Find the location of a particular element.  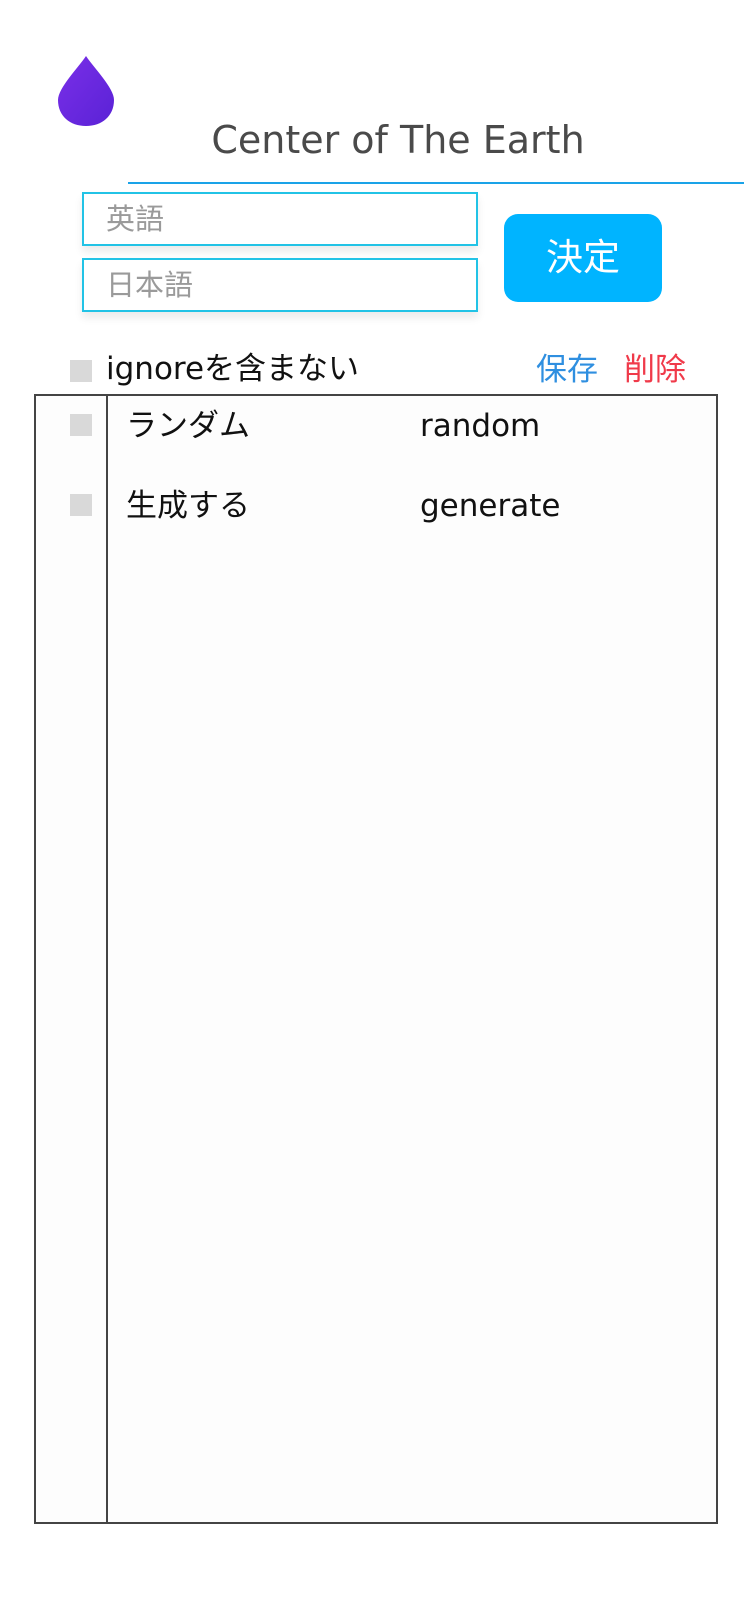

japanese-cell: ランダム is located at coordinates (188, 426).